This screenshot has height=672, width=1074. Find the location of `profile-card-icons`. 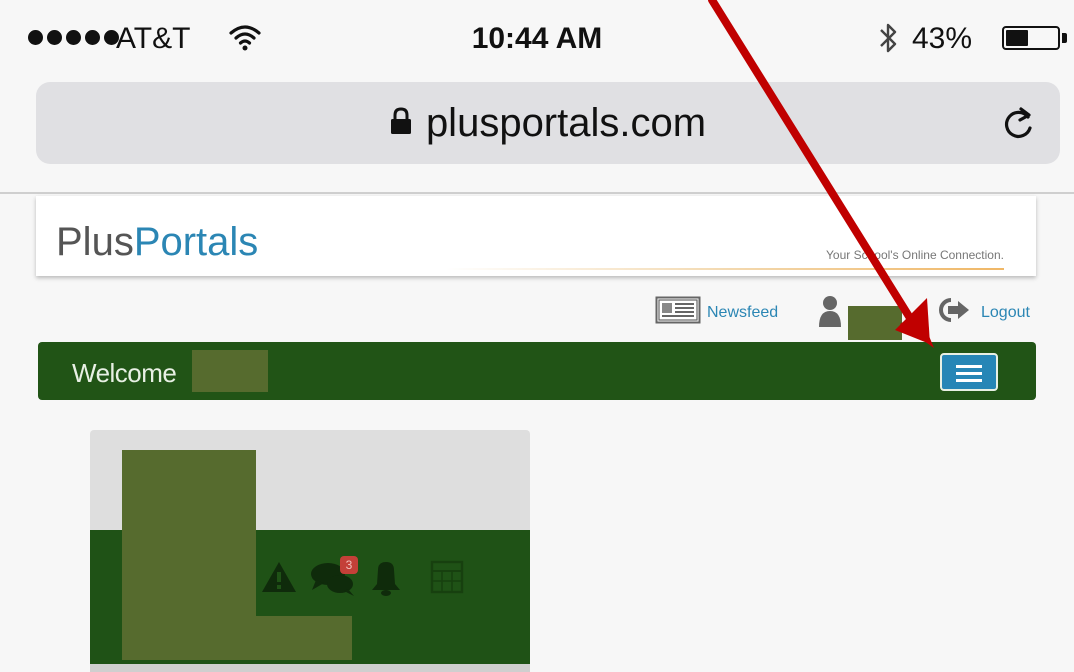

profile-card-icons is located at coordinates (396, 580).